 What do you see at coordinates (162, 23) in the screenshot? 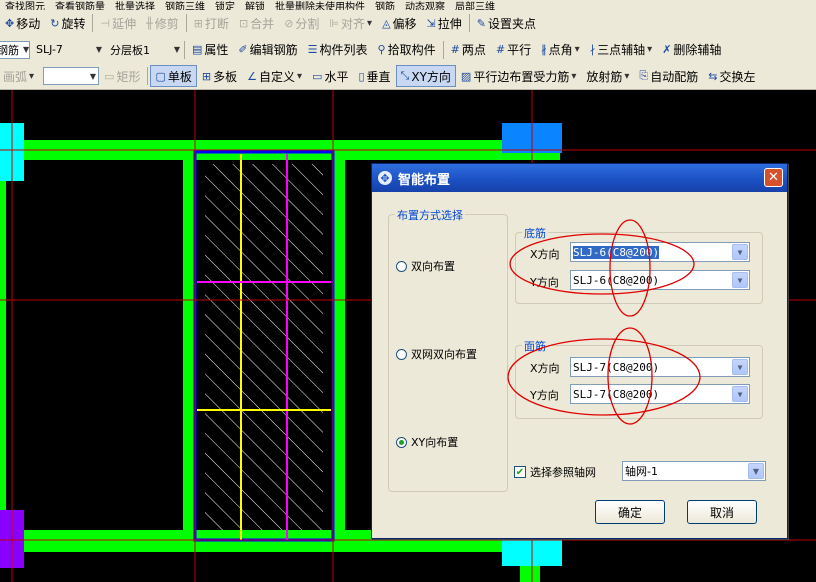
I see `trim-button: ╫ 修剪` at bounding box center [162, 23].